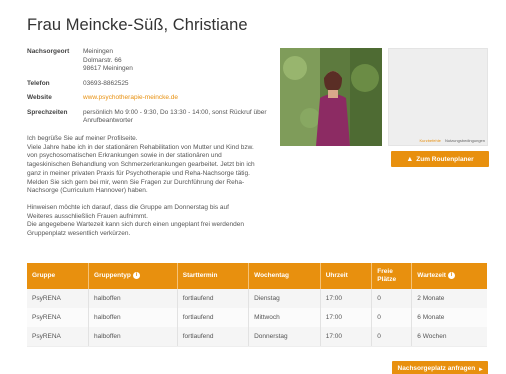 Image resolution: width=506 pixels, height=374 pixels. Describe the element at coordinates (106, 84) in the screenshot. I see `phone-value: 03693-8862525` at that location.